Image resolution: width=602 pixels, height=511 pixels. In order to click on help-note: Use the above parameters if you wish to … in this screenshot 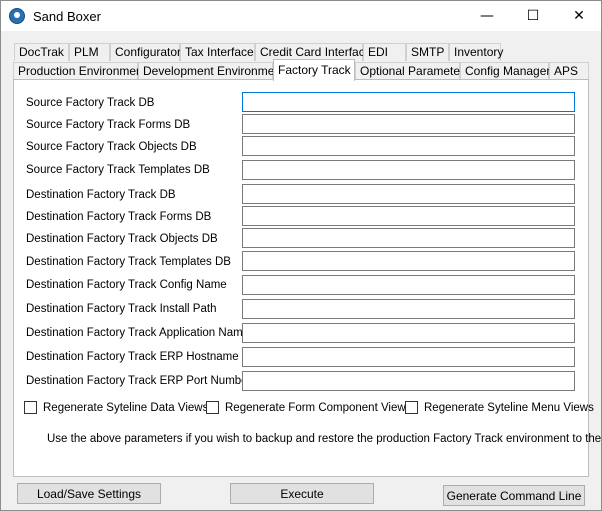, I will do `click(324, 439)`.